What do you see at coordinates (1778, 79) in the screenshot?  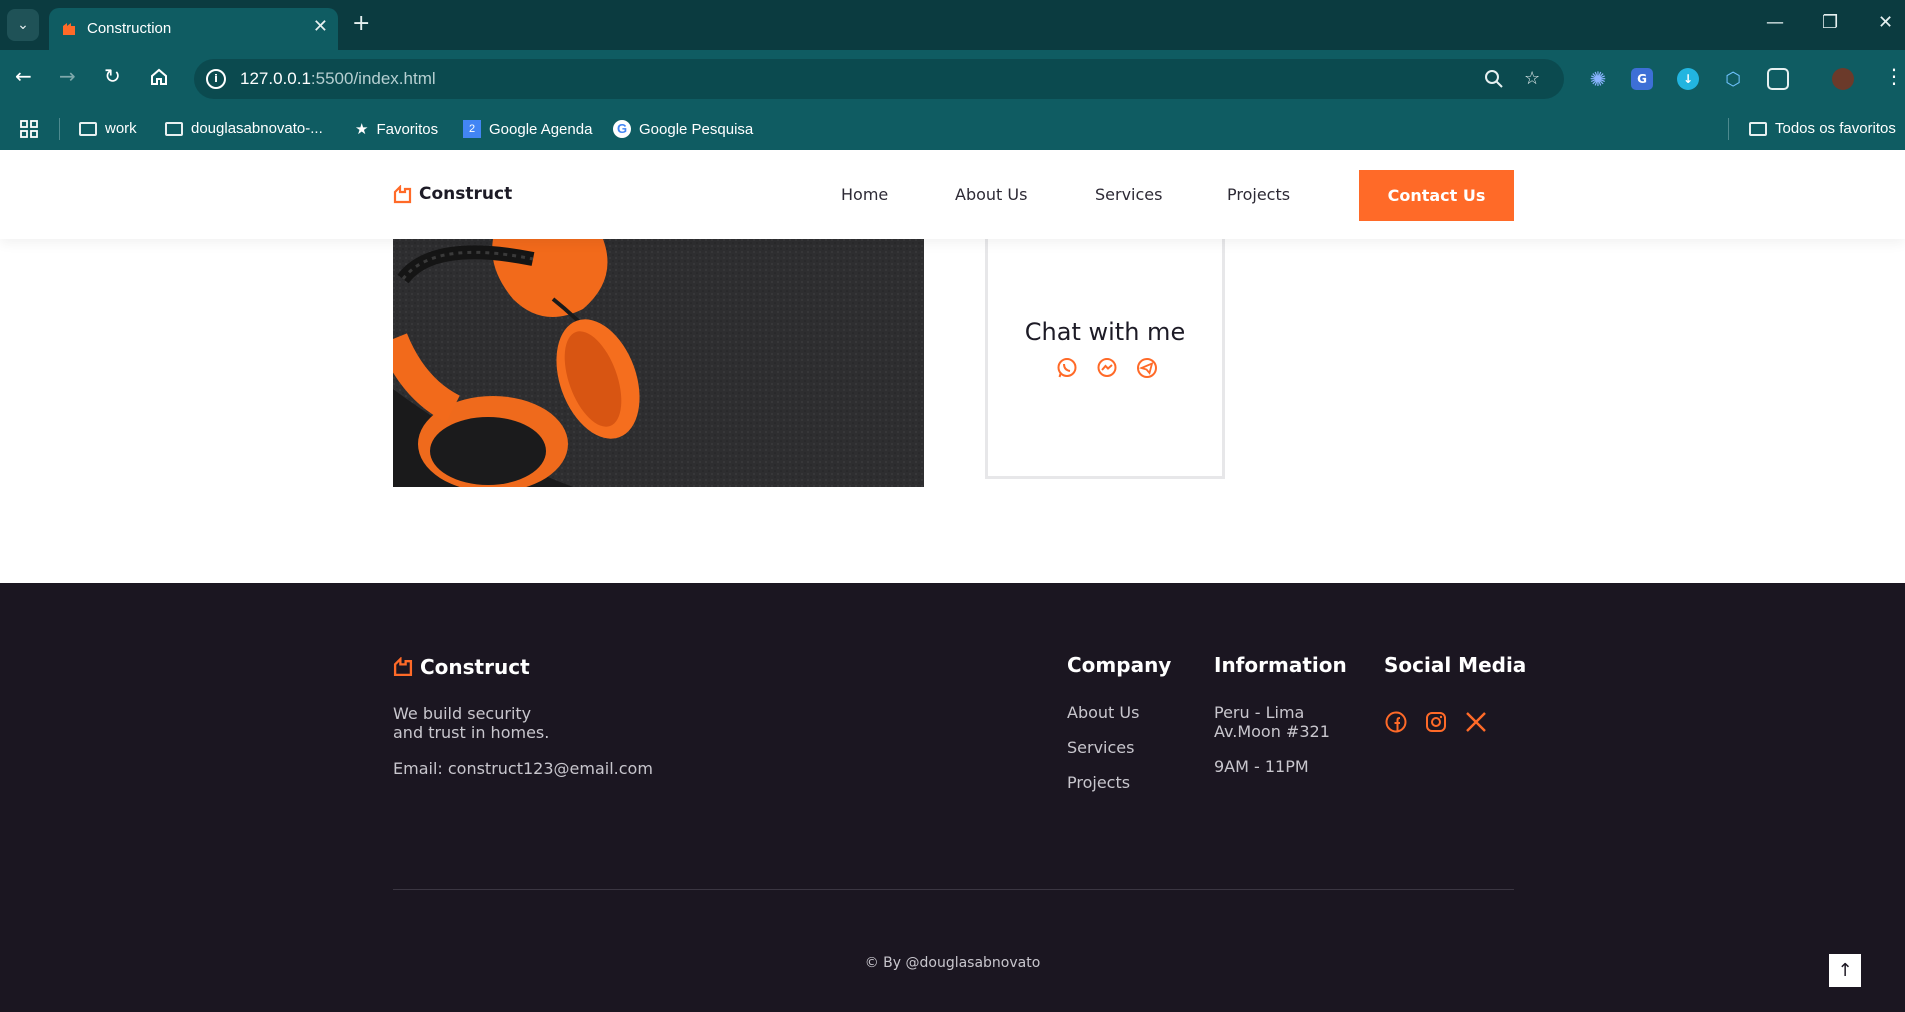 I see `extensions-puzzle-icon` at bounding box center [1778, 79].